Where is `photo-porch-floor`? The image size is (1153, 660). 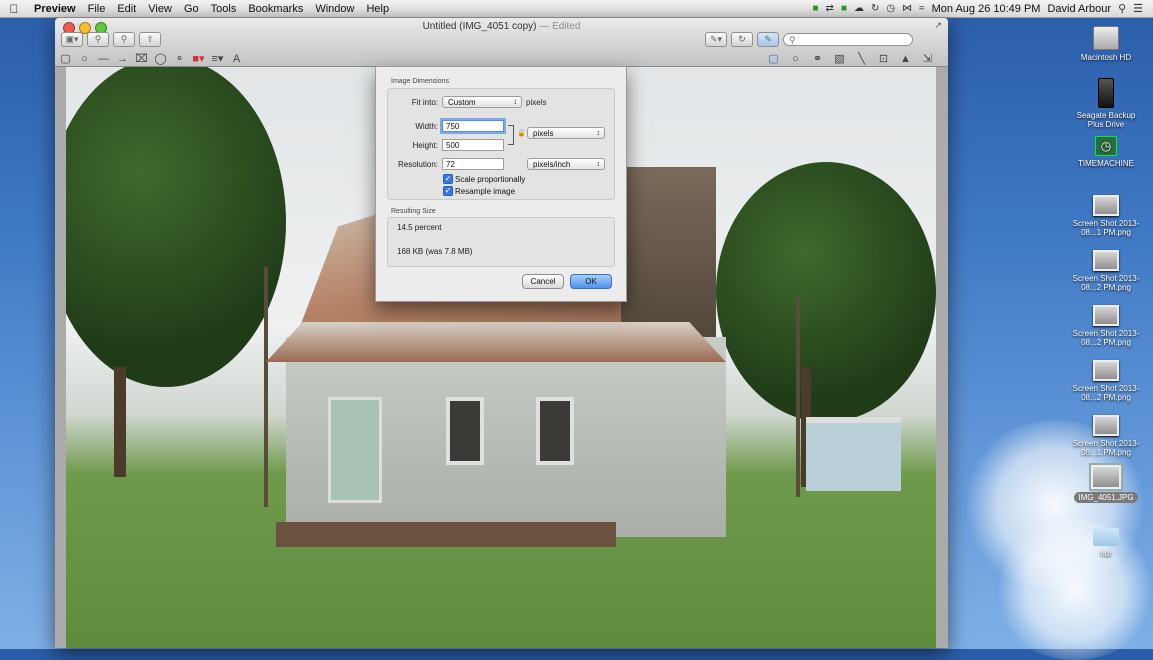
photo-porch-floor is located at coordinates (446, 534).